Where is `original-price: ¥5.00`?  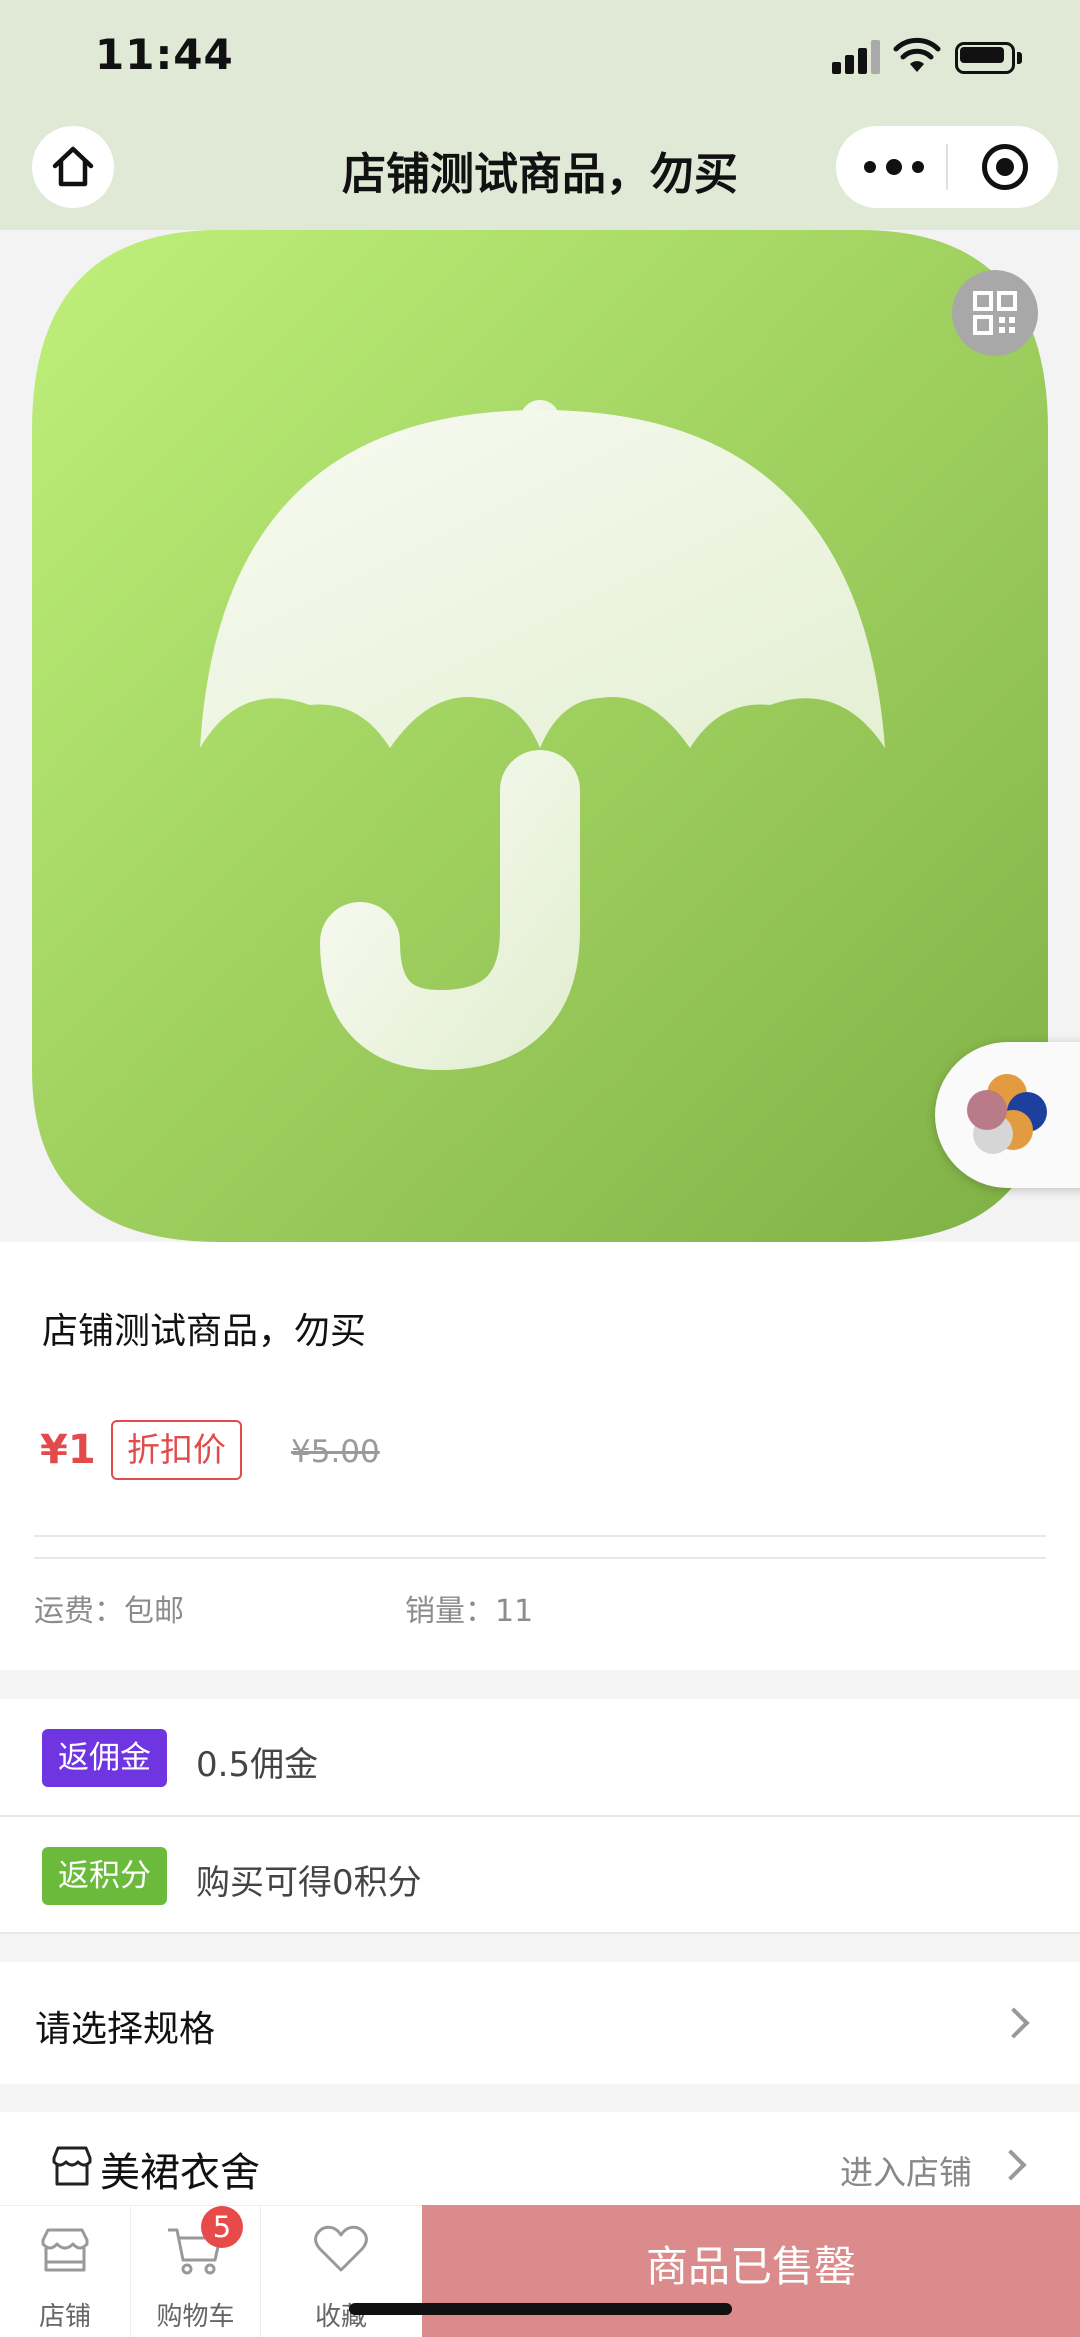
original-price: ¥5.00 is located at coordinates (335, 1452).